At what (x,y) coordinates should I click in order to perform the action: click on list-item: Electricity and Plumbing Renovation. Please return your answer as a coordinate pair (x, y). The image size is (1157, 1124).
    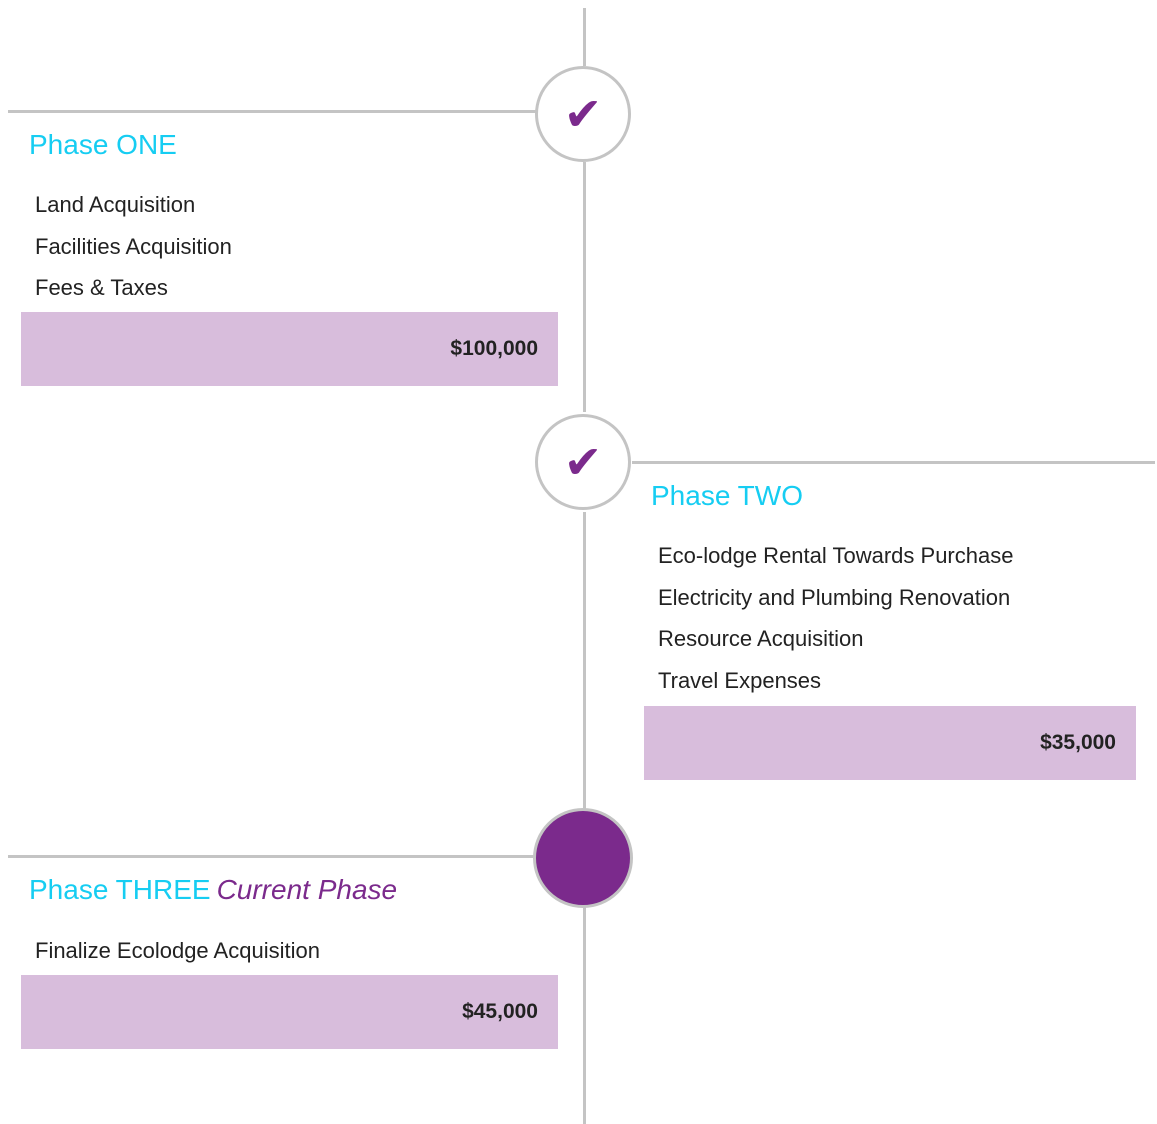
    Looking at the image, I should click on (834, 597).